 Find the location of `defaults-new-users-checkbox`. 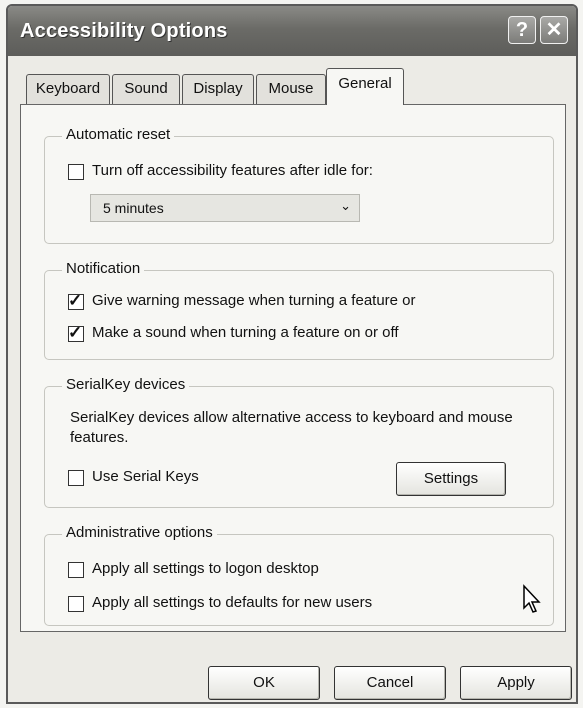

defaults-new-users-checkbox is located at coordinates (76, 604).